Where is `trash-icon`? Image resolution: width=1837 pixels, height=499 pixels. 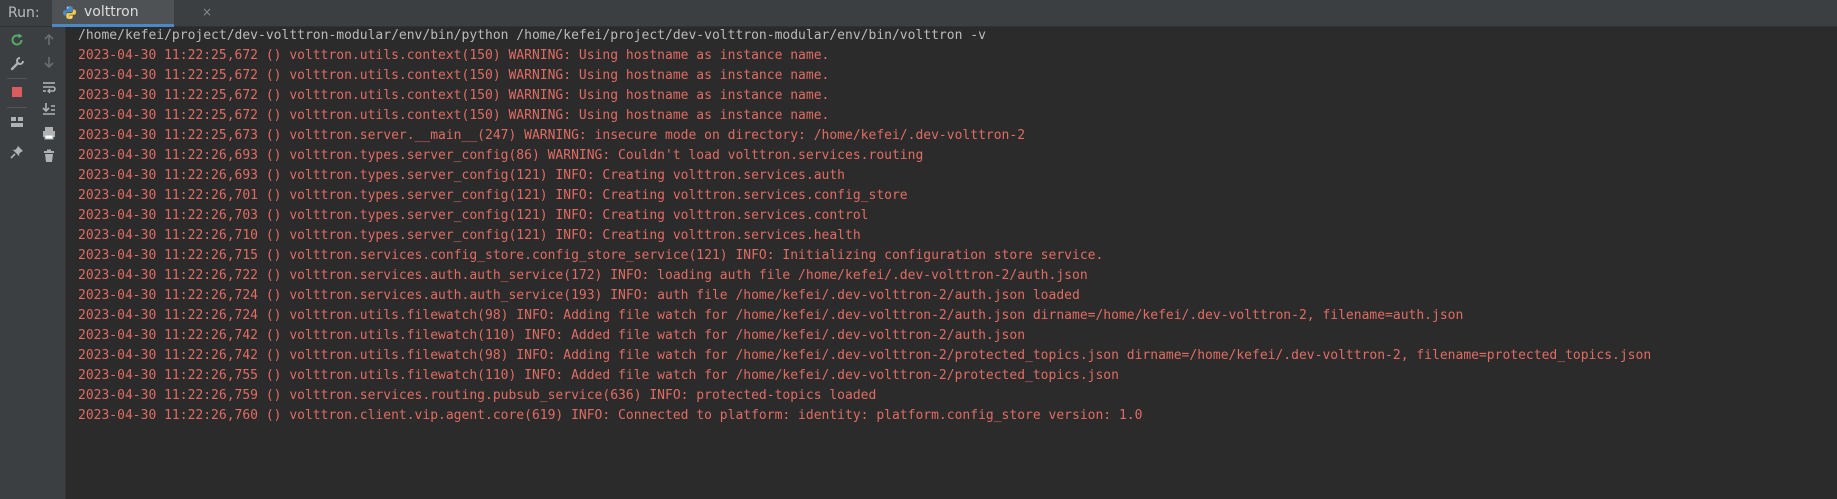 trash-icon is located at coordinates (49, 156).